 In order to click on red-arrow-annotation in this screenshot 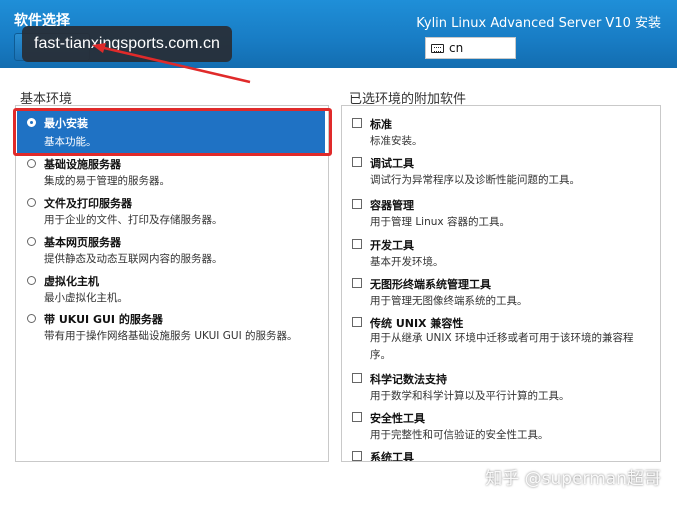, I will do `click(171, 63)`.